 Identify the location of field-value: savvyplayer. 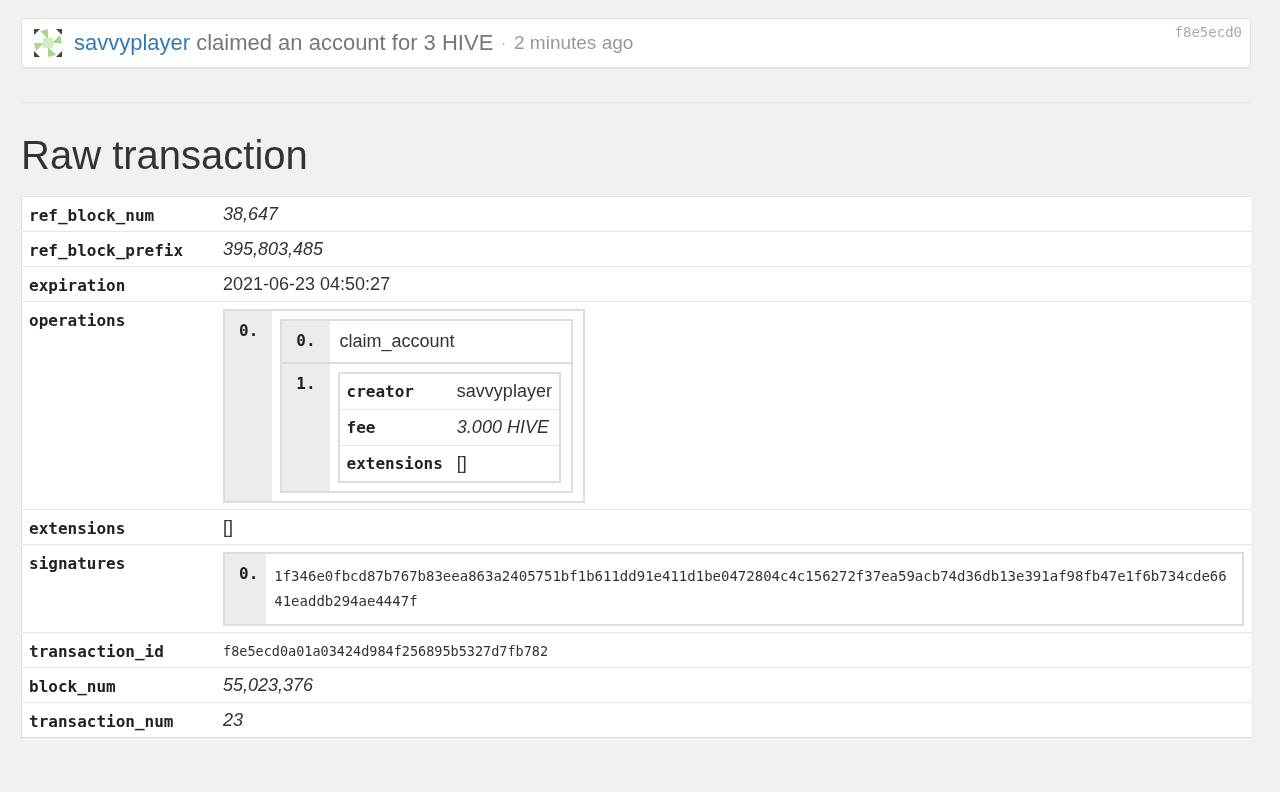
(504, 391).